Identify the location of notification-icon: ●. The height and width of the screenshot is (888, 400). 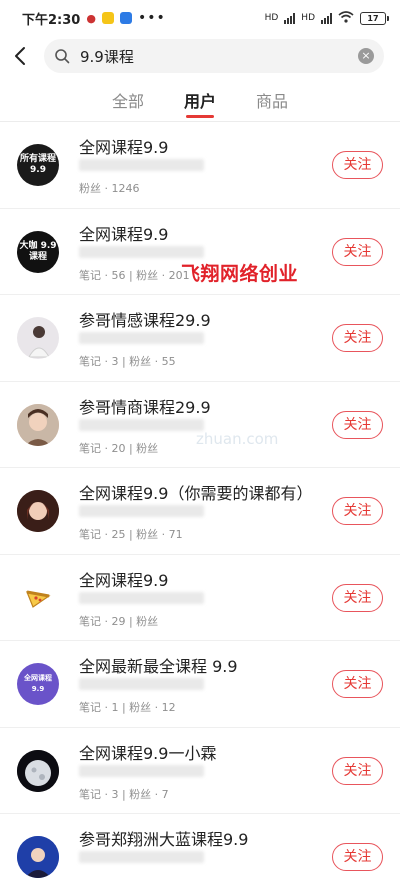
(91, 18).